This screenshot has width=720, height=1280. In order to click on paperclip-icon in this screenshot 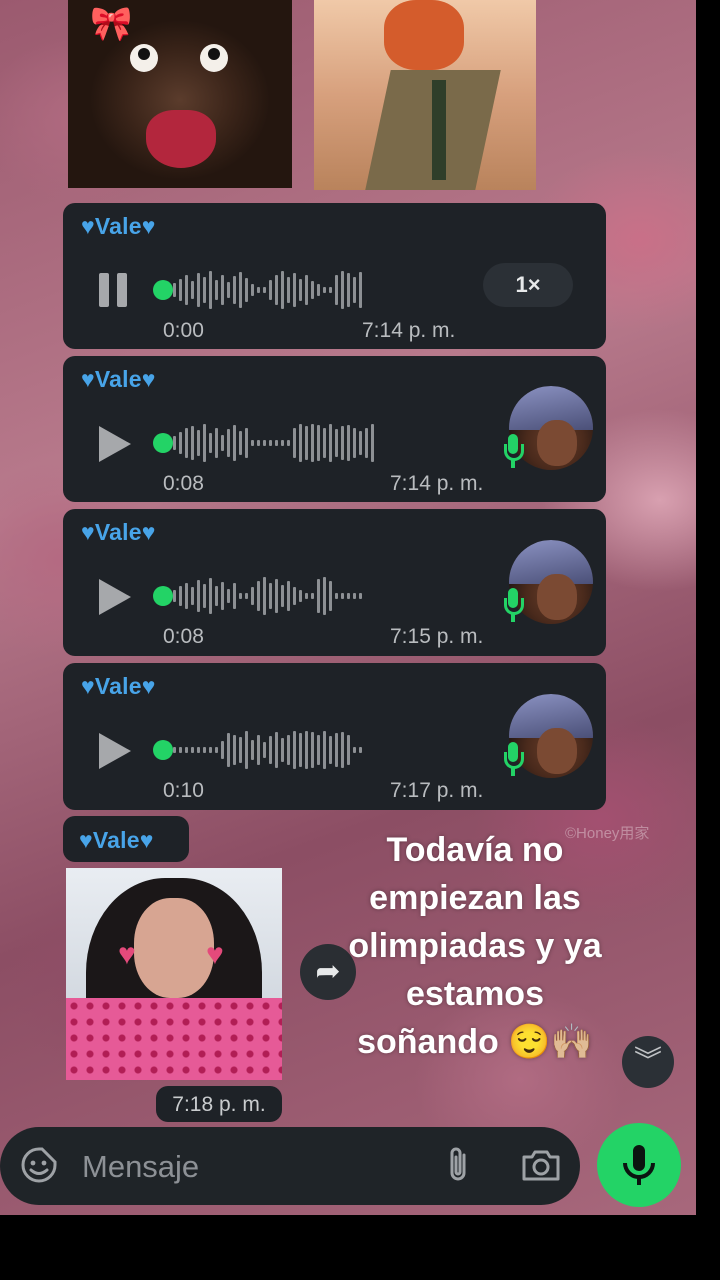, I will do `click(458, 1165)`.